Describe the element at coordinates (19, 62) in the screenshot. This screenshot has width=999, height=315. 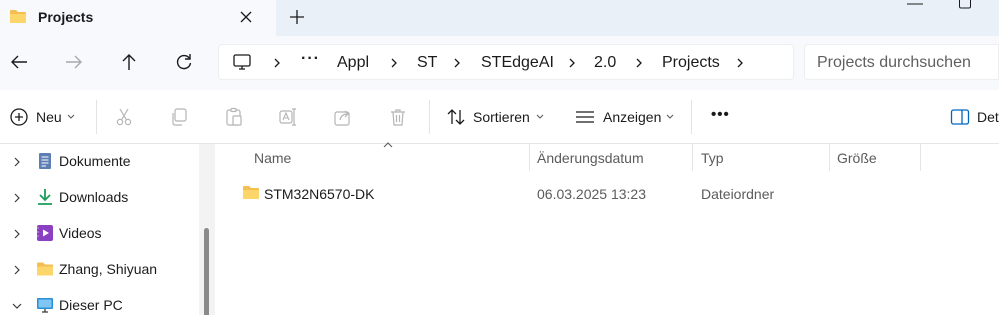
I see `back-icon` at that location.